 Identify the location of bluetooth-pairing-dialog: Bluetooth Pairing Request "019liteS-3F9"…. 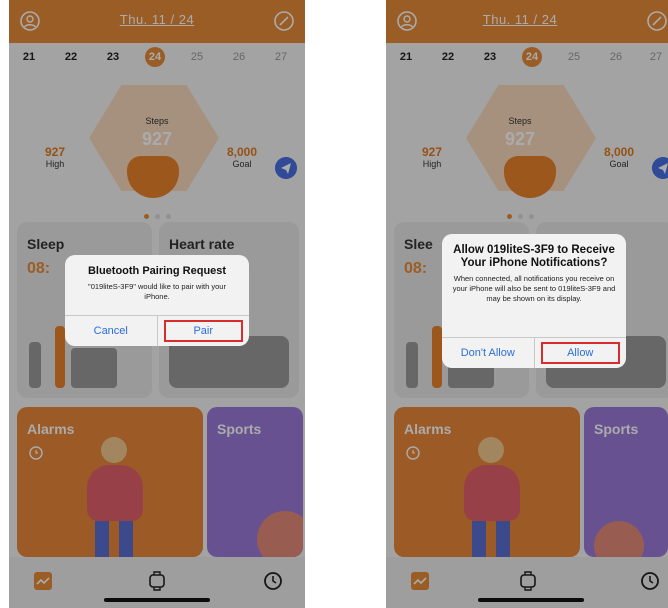
(157, 300).